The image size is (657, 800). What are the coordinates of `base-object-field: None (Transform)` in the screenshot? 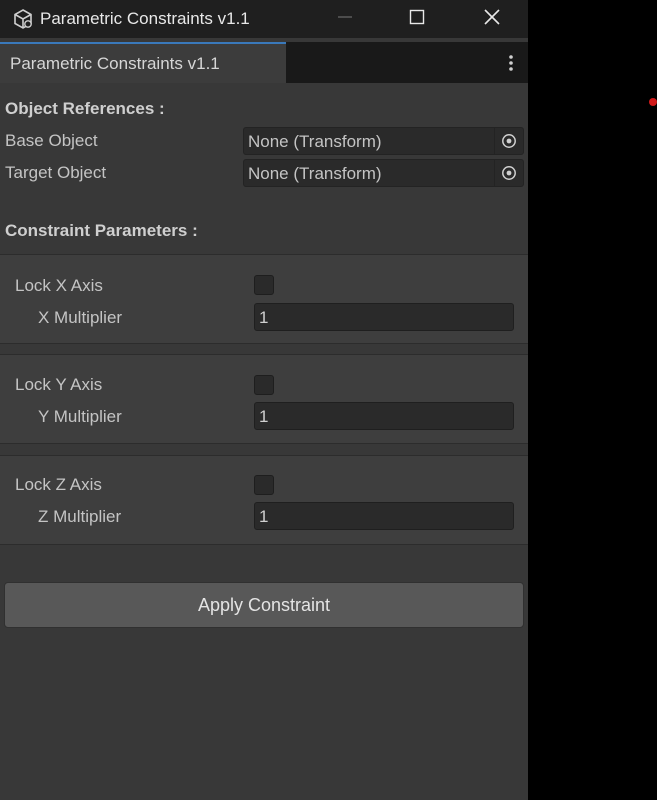 It's located at (383, 141).